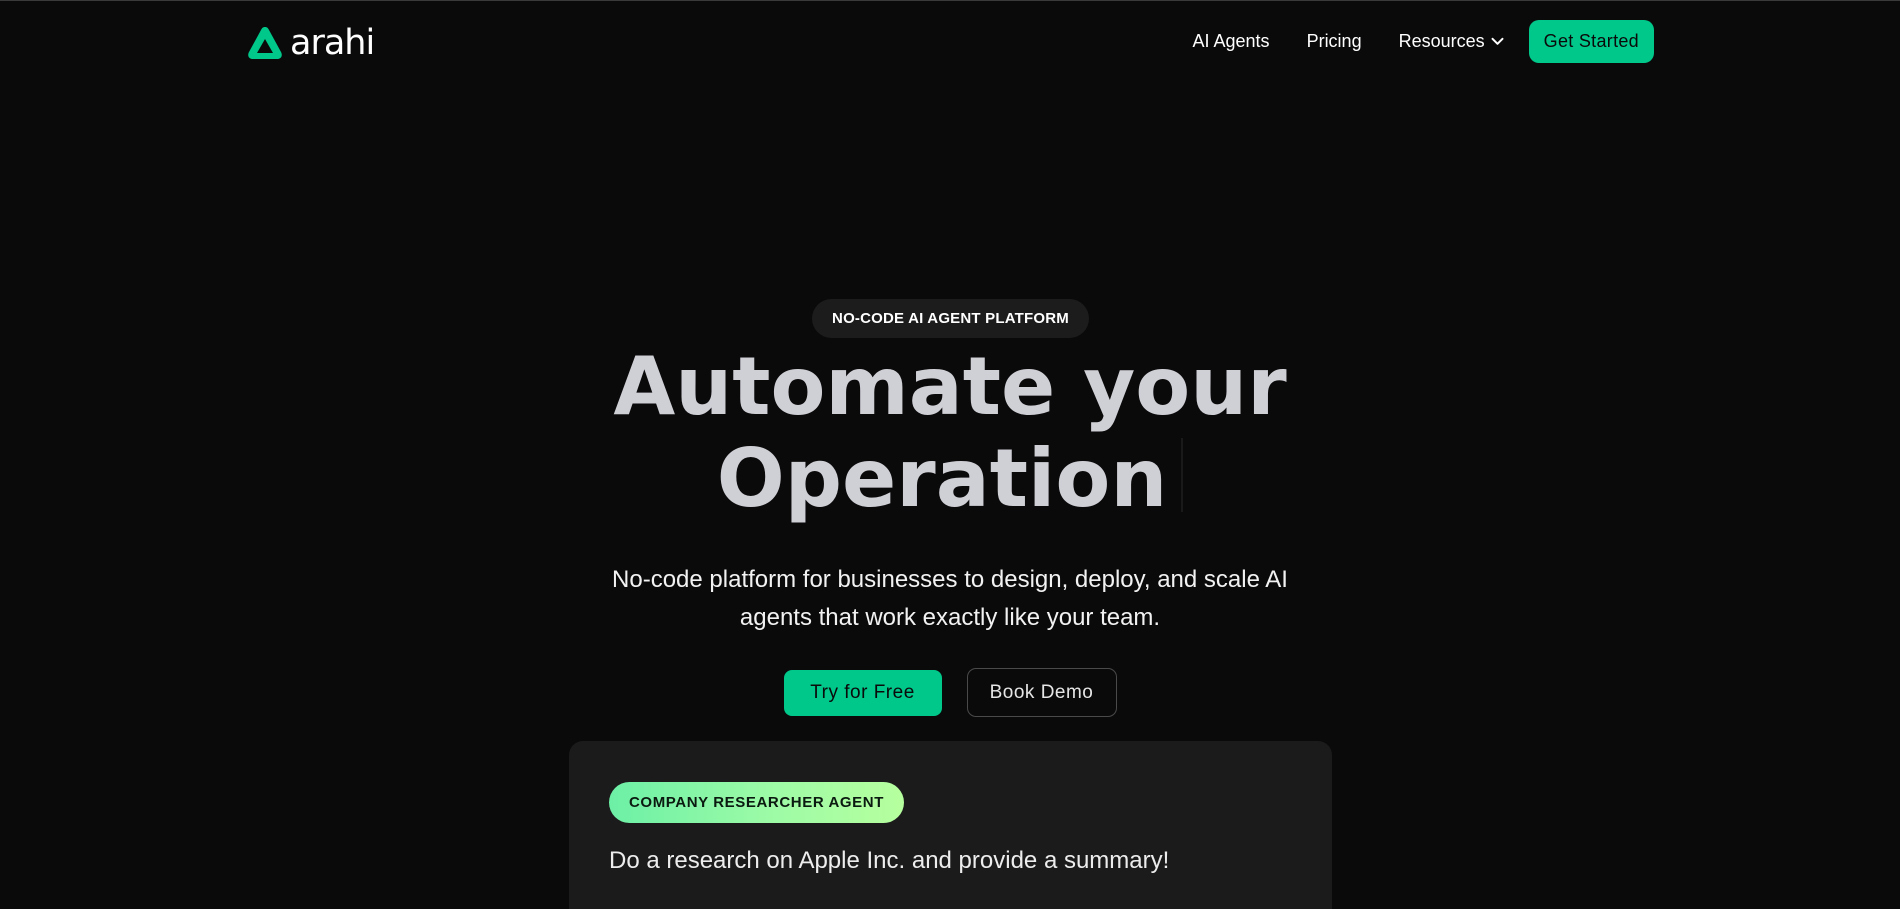 This screenshot has width=1900, height=909. What do you see at coordinates (942, 478) in the screenshot?
I see `headline-line-2-text: Operation` at bounding box center [942, 478].